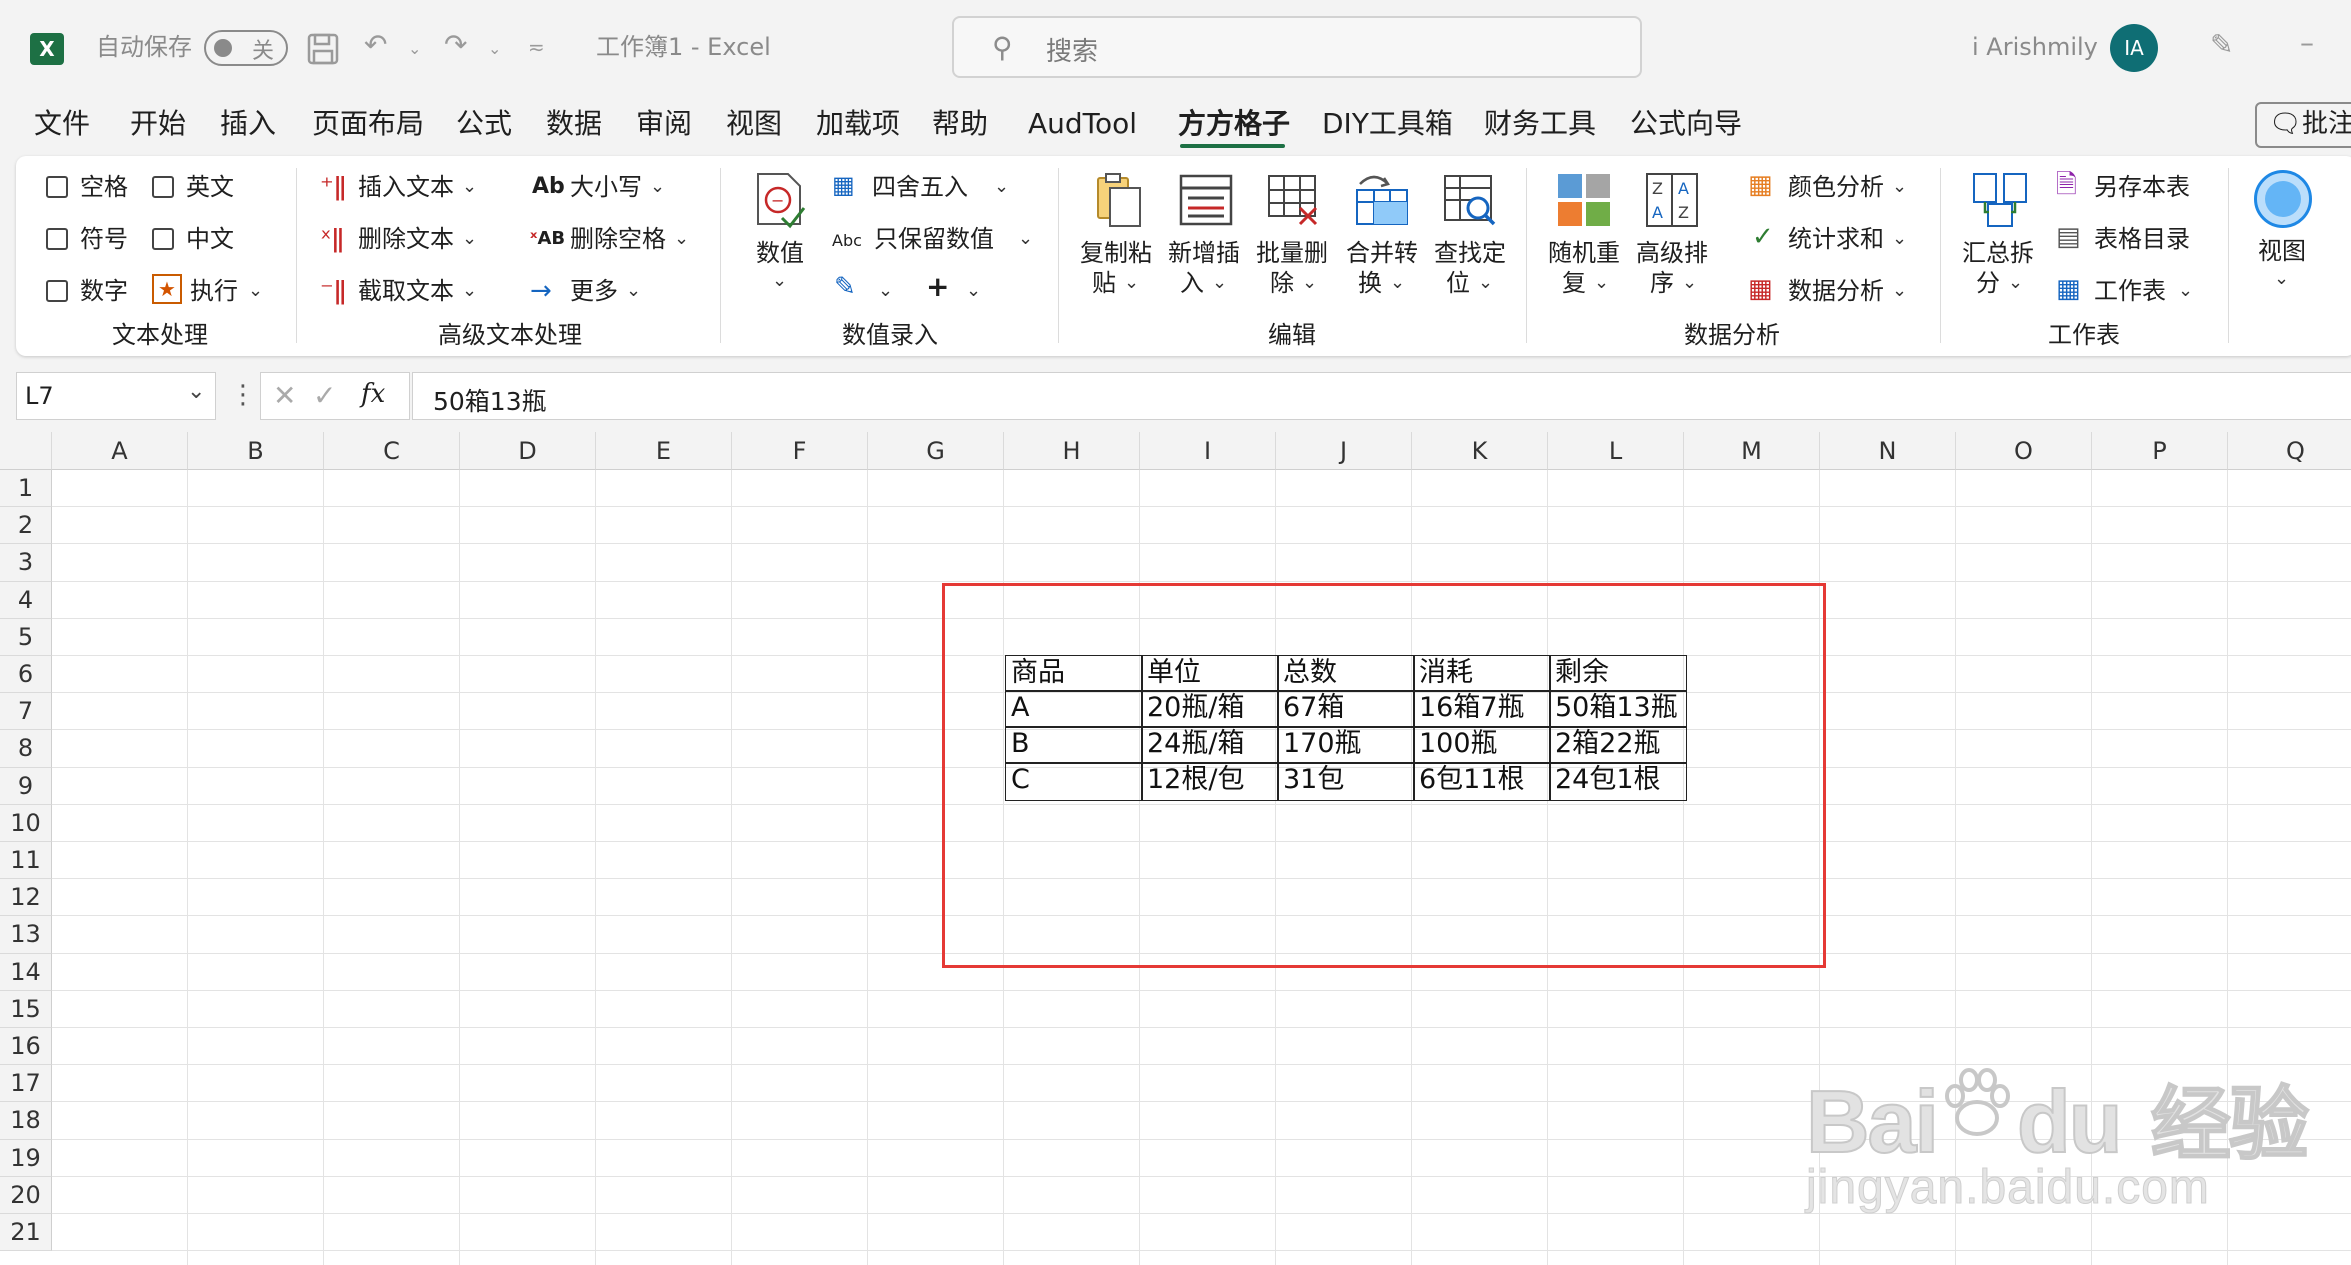 The height and width of the screenshot is (1265, 2351). Describe the element at coordinates (26, 1084) in the screenshot. I see `row-header-17: 17` at that location.